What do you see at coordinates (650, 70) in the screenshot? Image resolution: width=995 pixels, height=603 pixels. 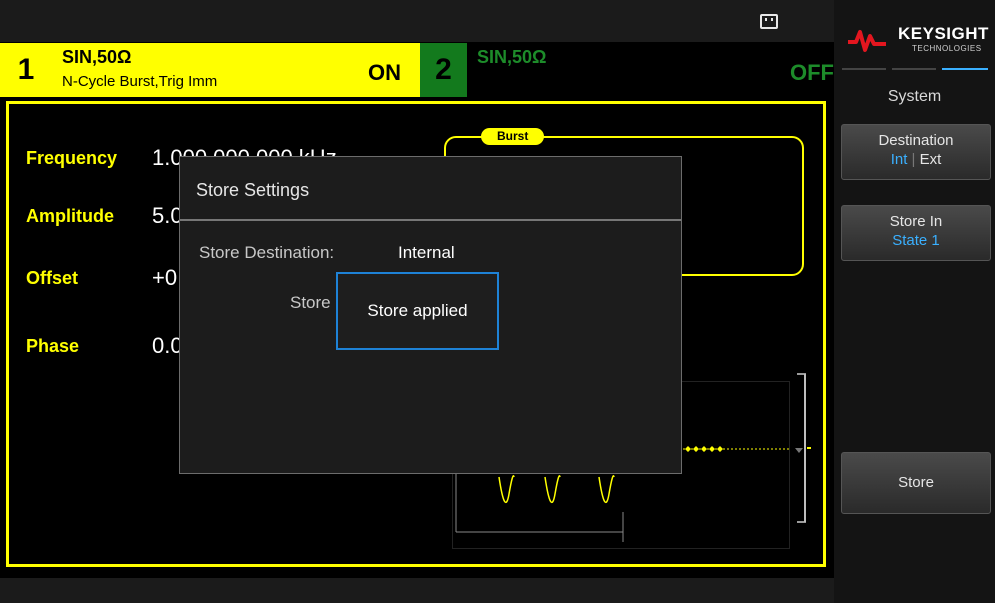 I see `channel2-info: SIN,50Ω` at bounding box center [650, 70].